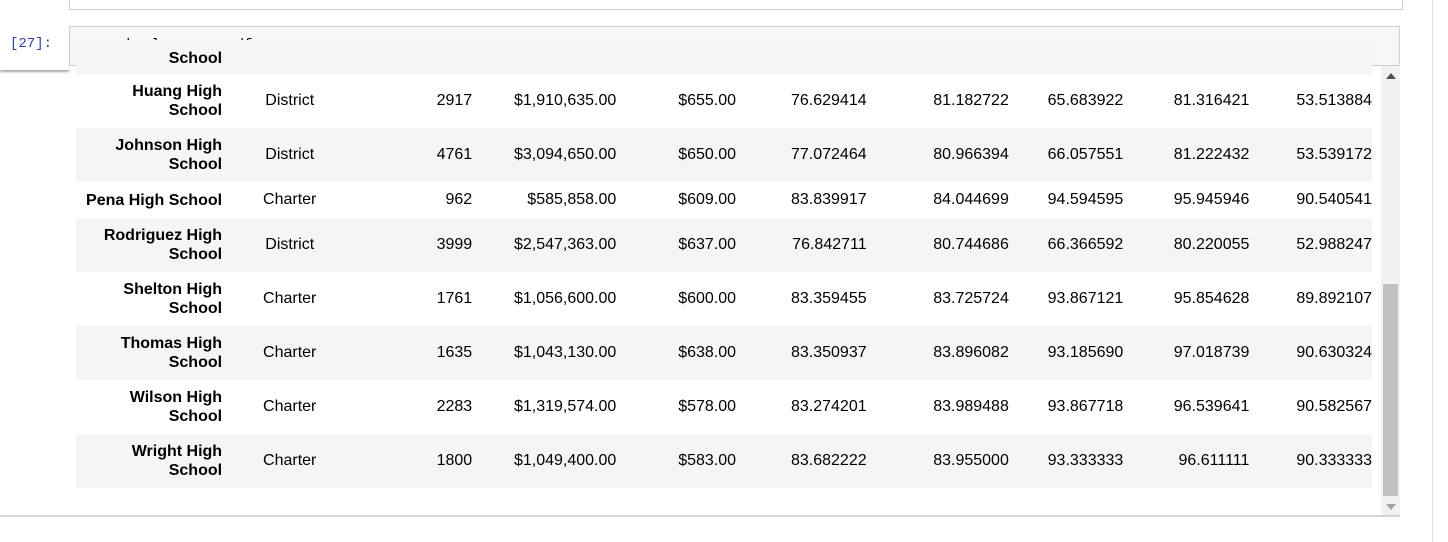  What do you see at coordinates (971, 244) in the screenshot?
I see `reading-cell: 80.744686` at bounding box center [971, 244].